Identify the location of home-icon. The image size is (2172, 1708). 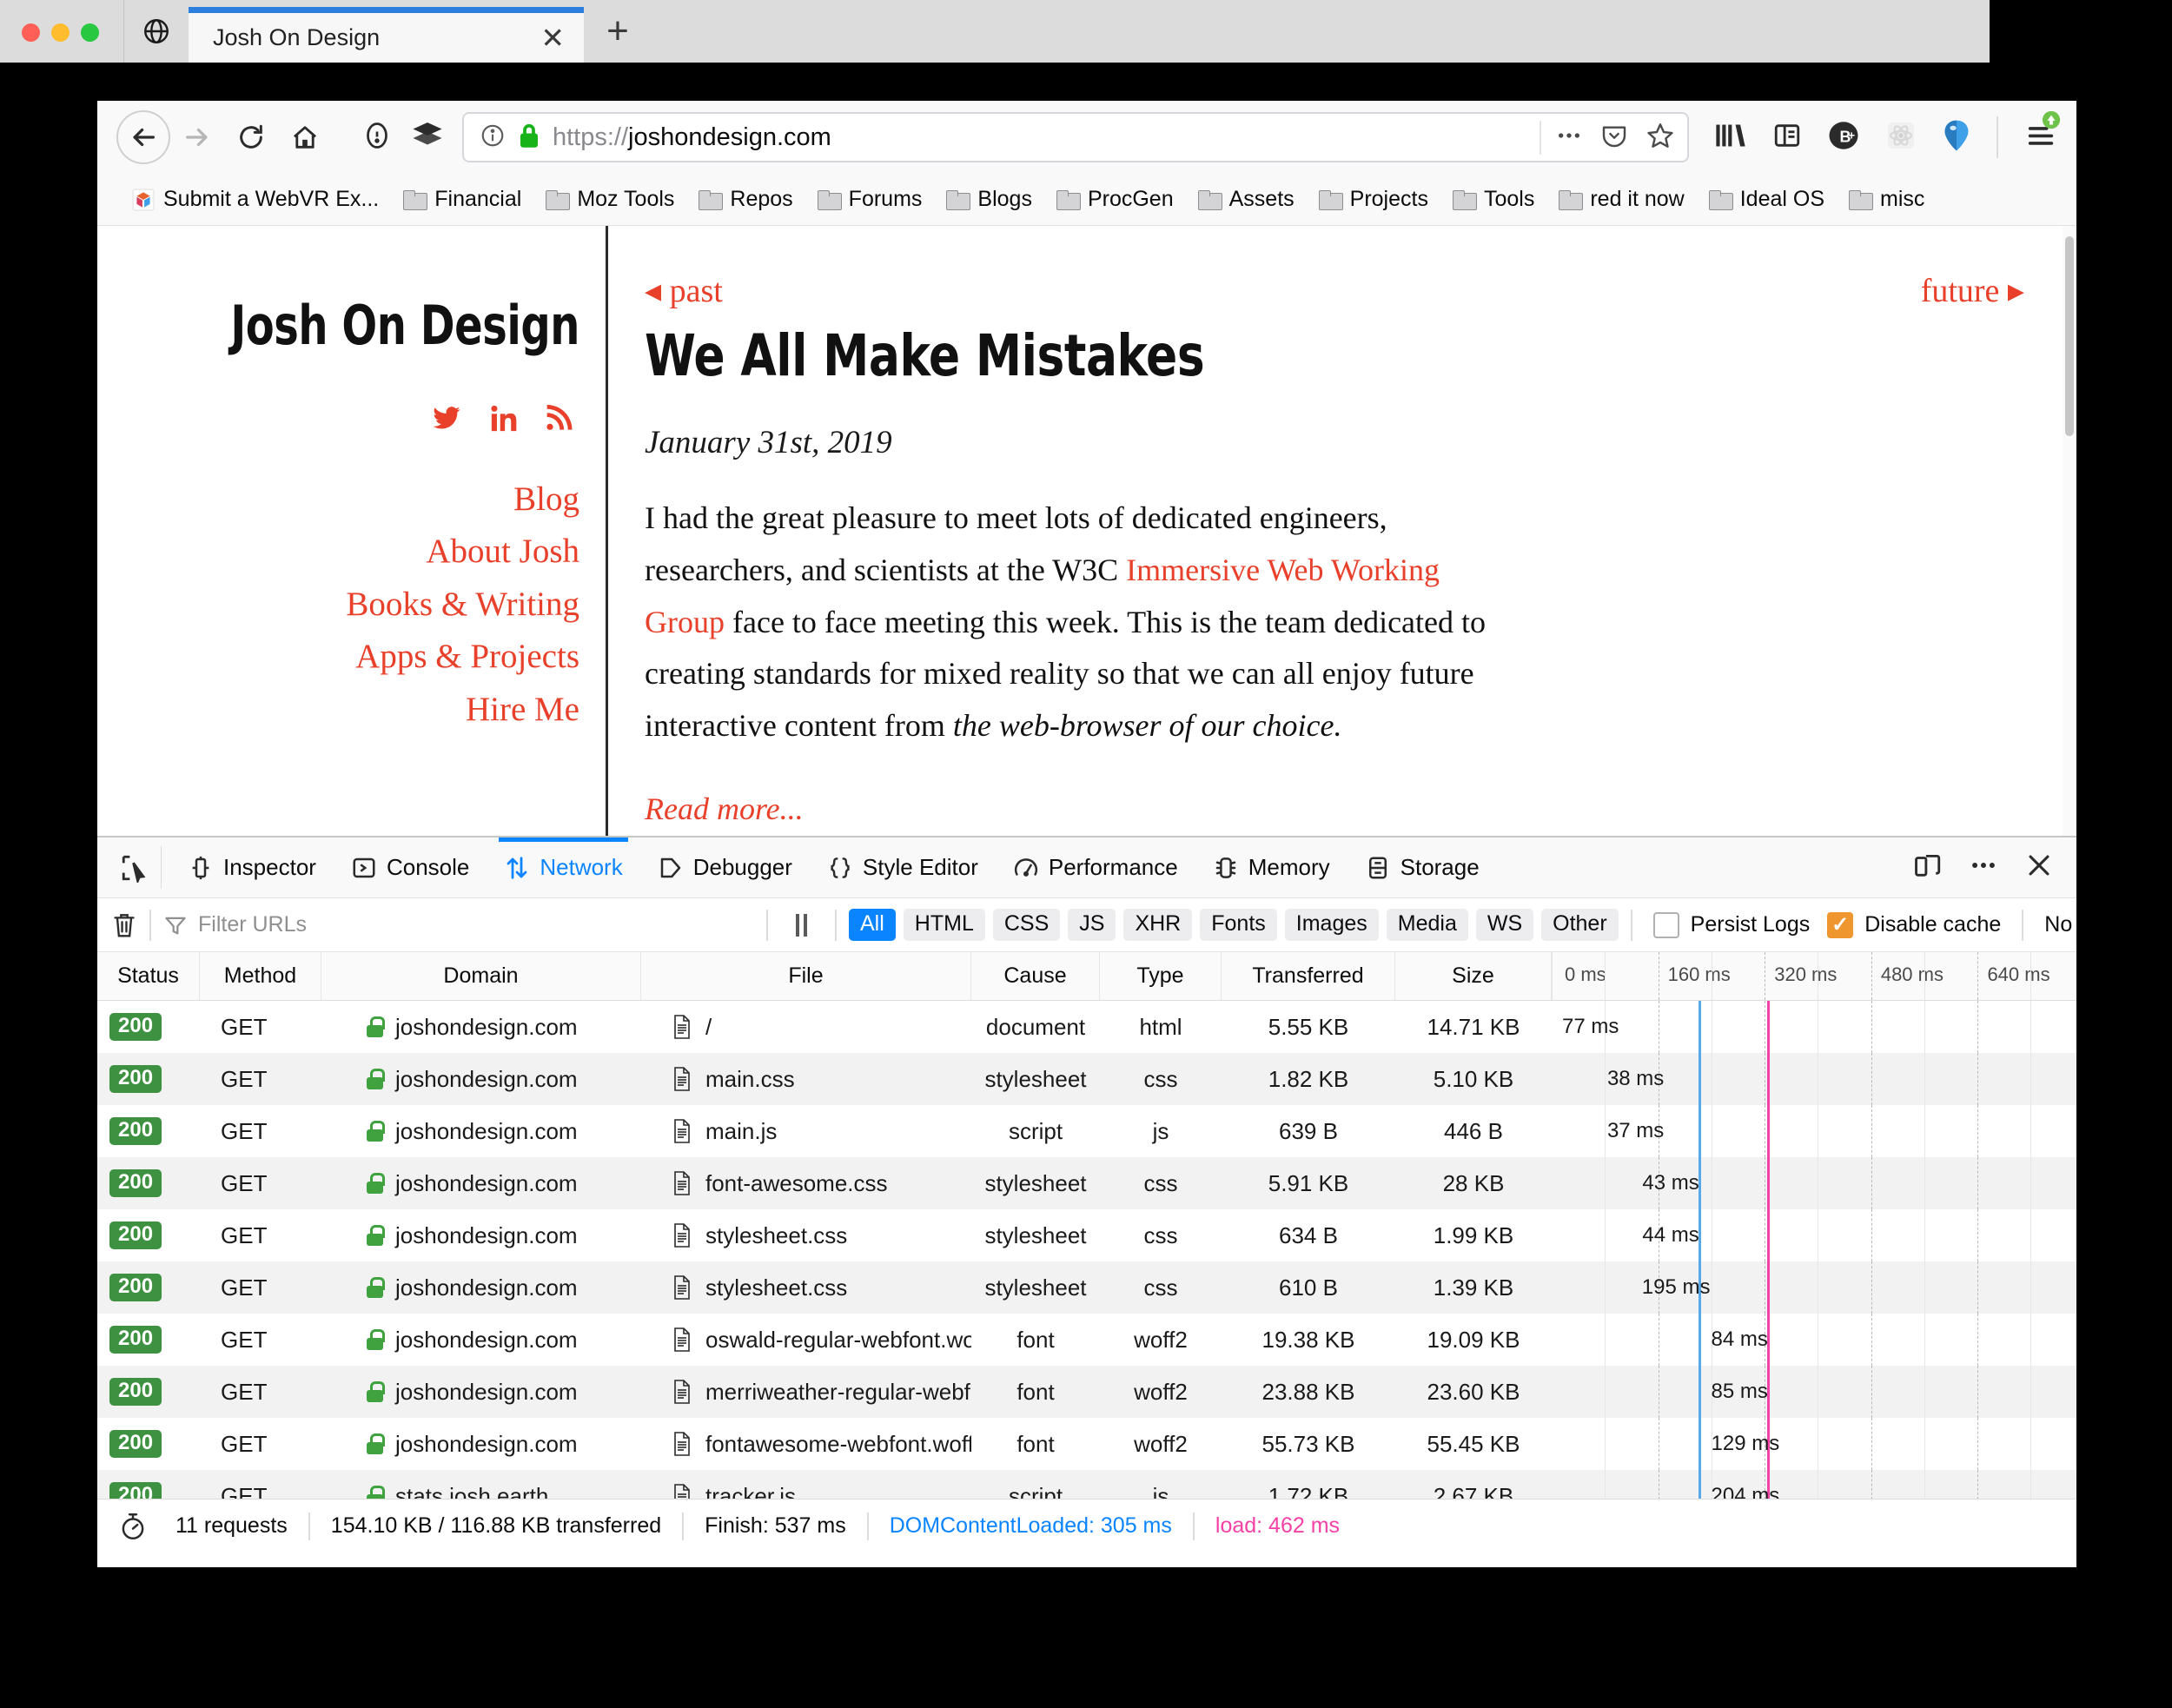
(305, 137).